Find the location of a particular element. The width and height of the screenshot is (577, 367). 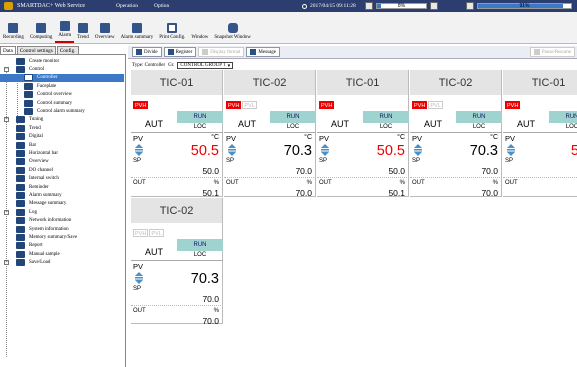

display-format-button: Display format is located at coordinates (221, 52).